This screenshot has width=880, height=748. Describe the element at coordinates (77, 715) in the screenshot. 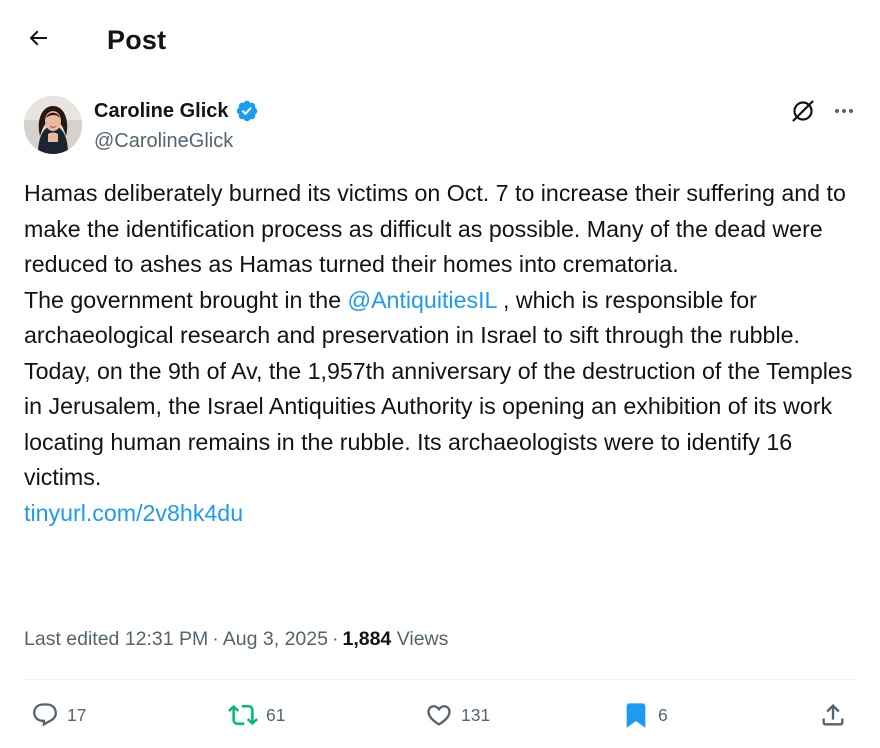

I see `reply-count: 17` at that location.